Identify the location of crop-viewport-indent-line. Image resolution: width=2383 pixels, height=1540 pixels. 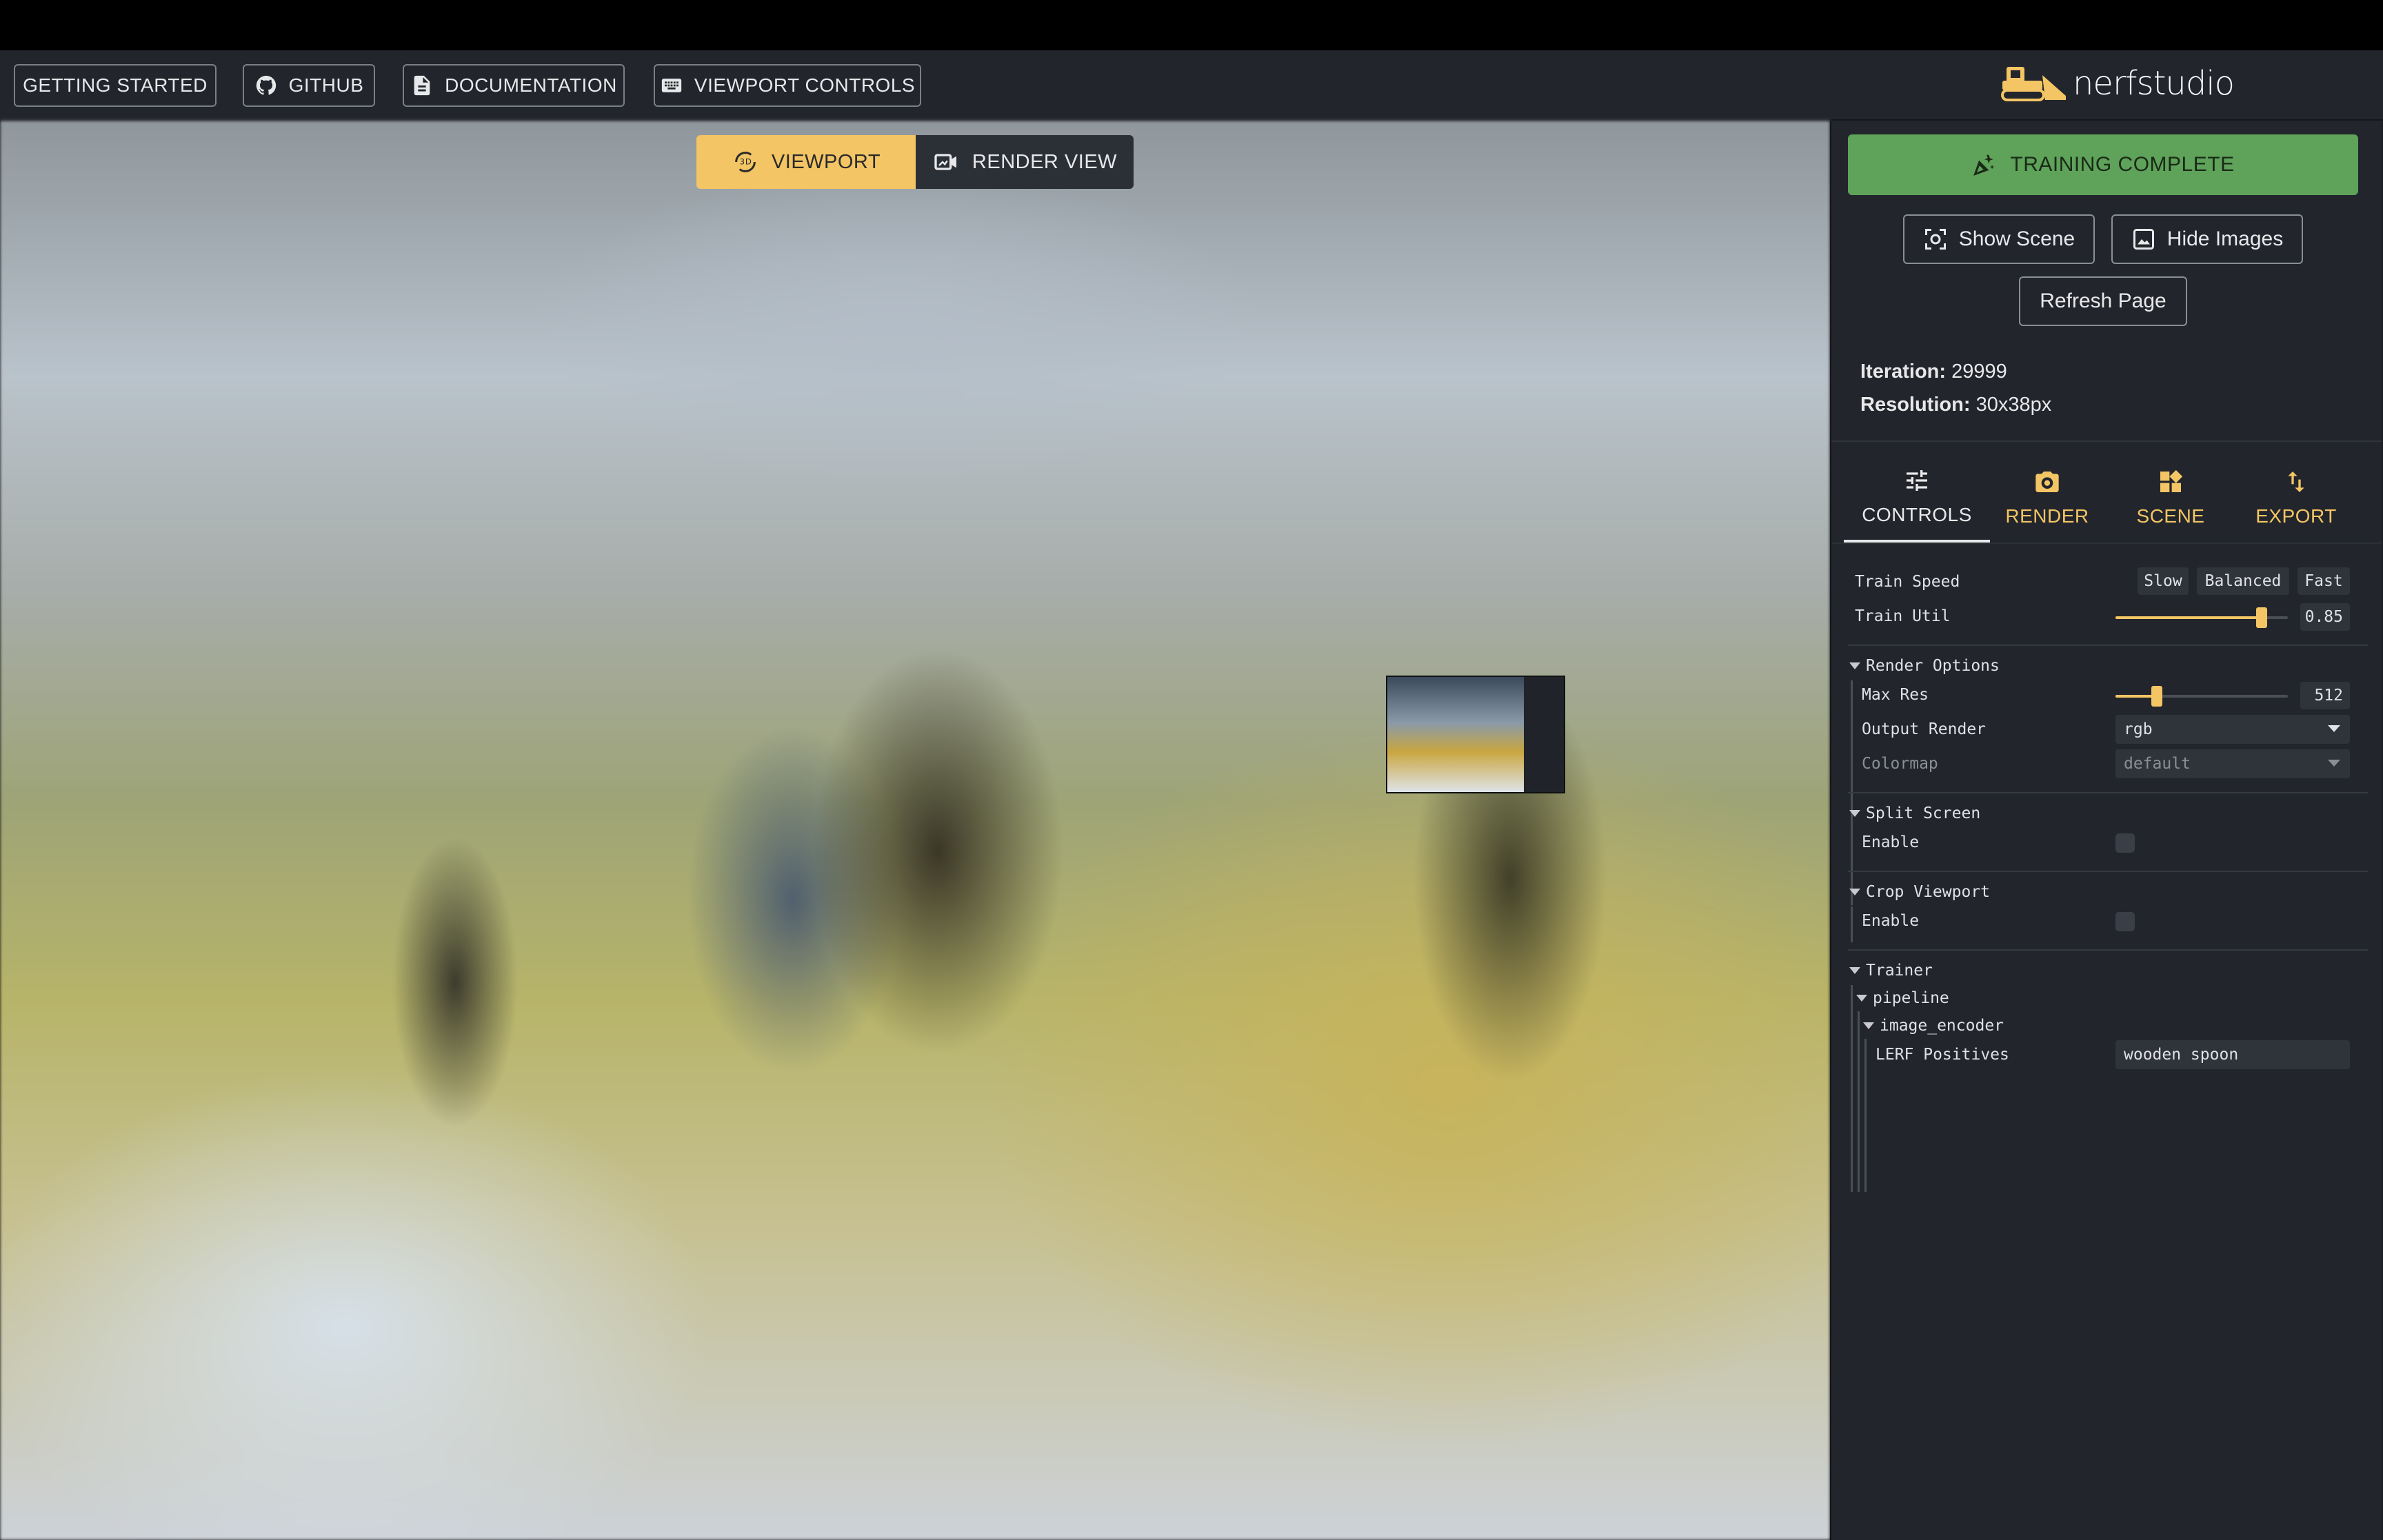
(1852, 924).